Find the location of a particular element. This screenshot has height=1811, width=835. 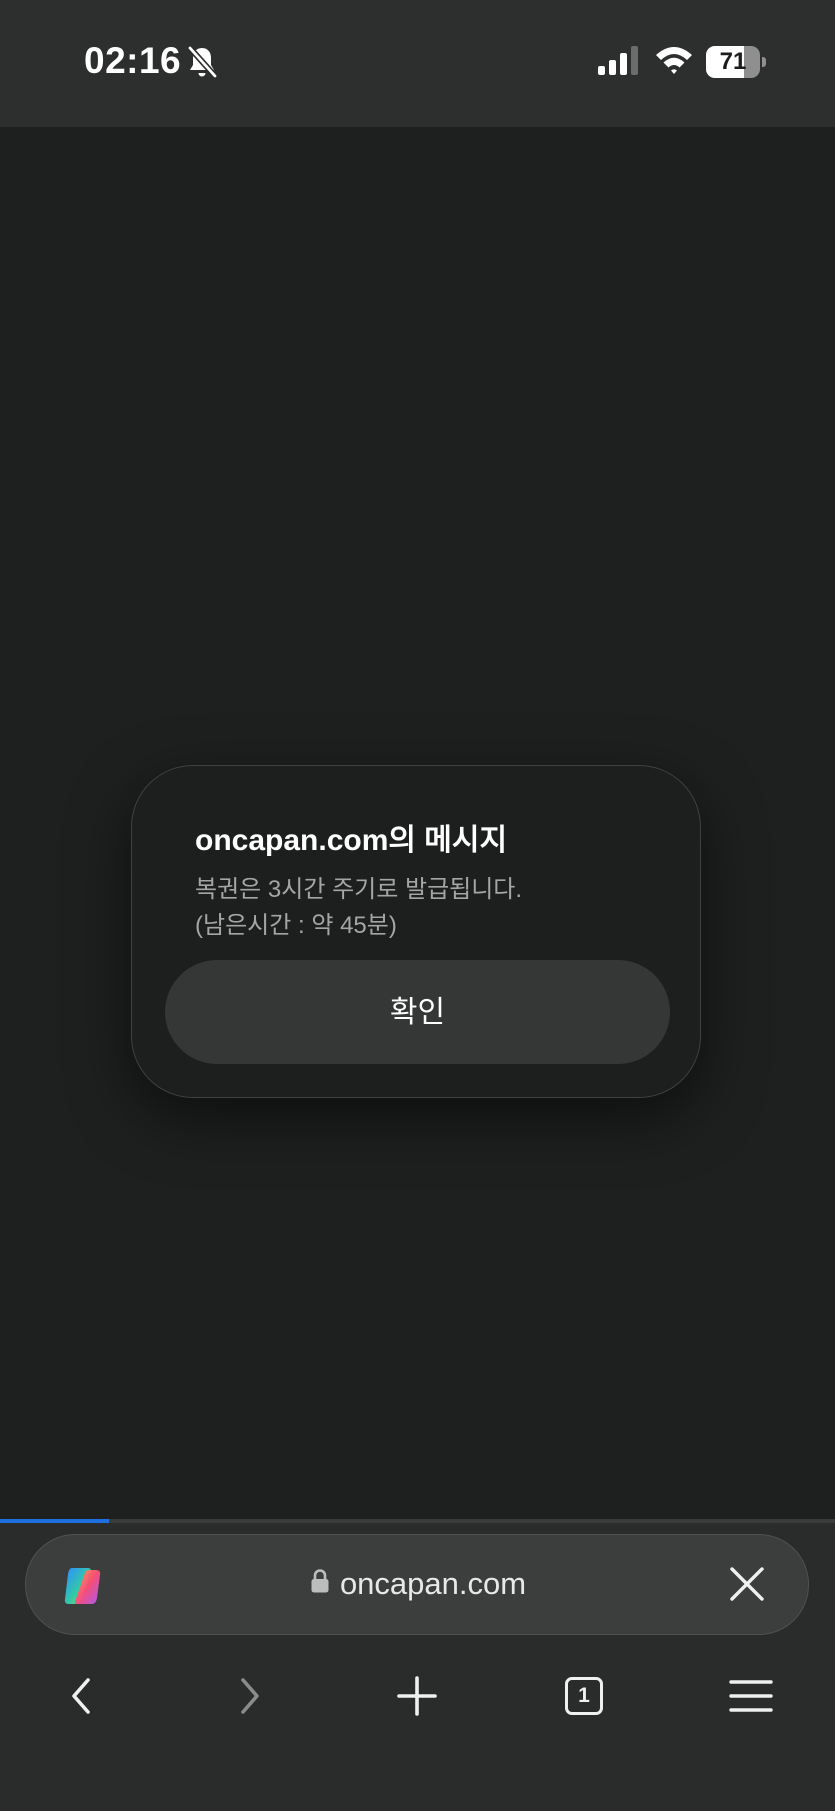

battery-icon: 71 is located at coordinates (736, 62).